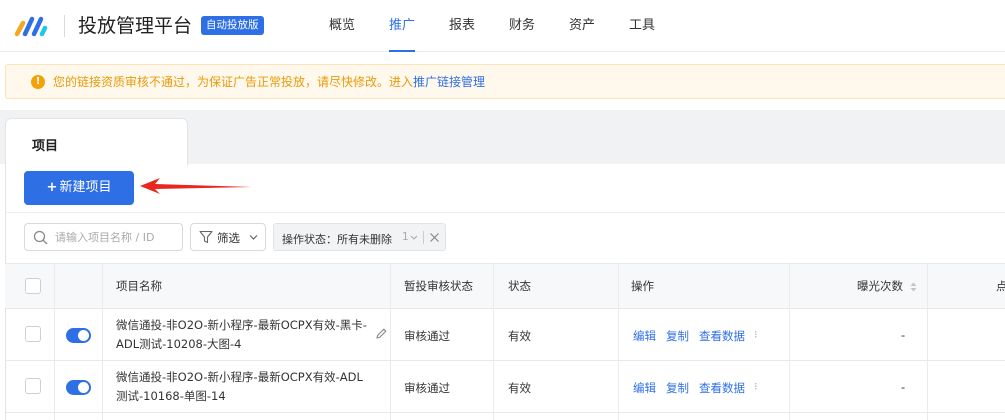 The image size is (1005, 420). I want to click on main-nav: 概览 推广 报表 财务 资产 工具, so click(492, 26).